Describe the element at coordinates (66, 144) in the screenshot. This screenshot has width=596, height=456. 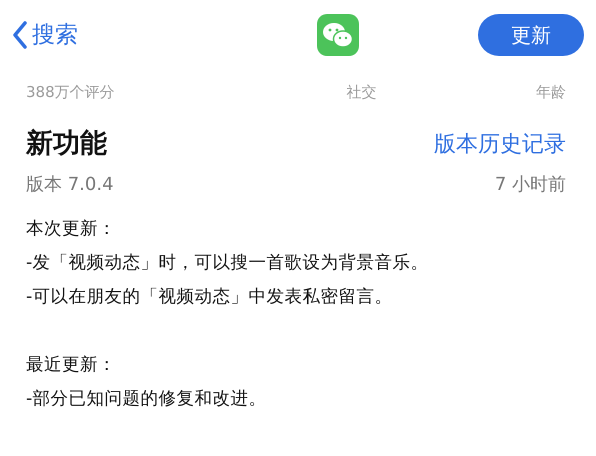
I see `section-title: 新功能` at that location.